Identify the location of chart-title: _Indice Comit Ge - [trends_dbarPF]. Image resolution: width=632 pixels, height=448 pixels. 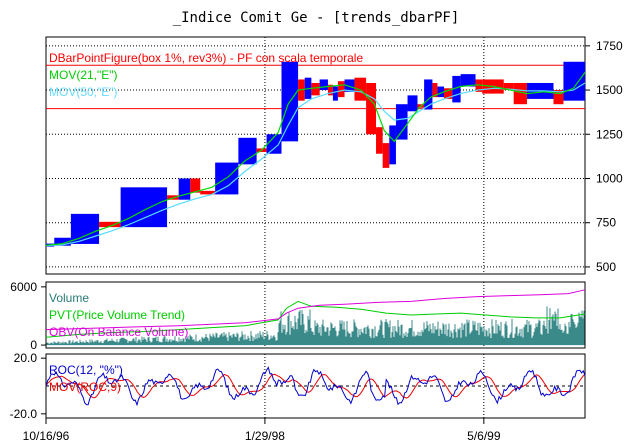
(316, 18).